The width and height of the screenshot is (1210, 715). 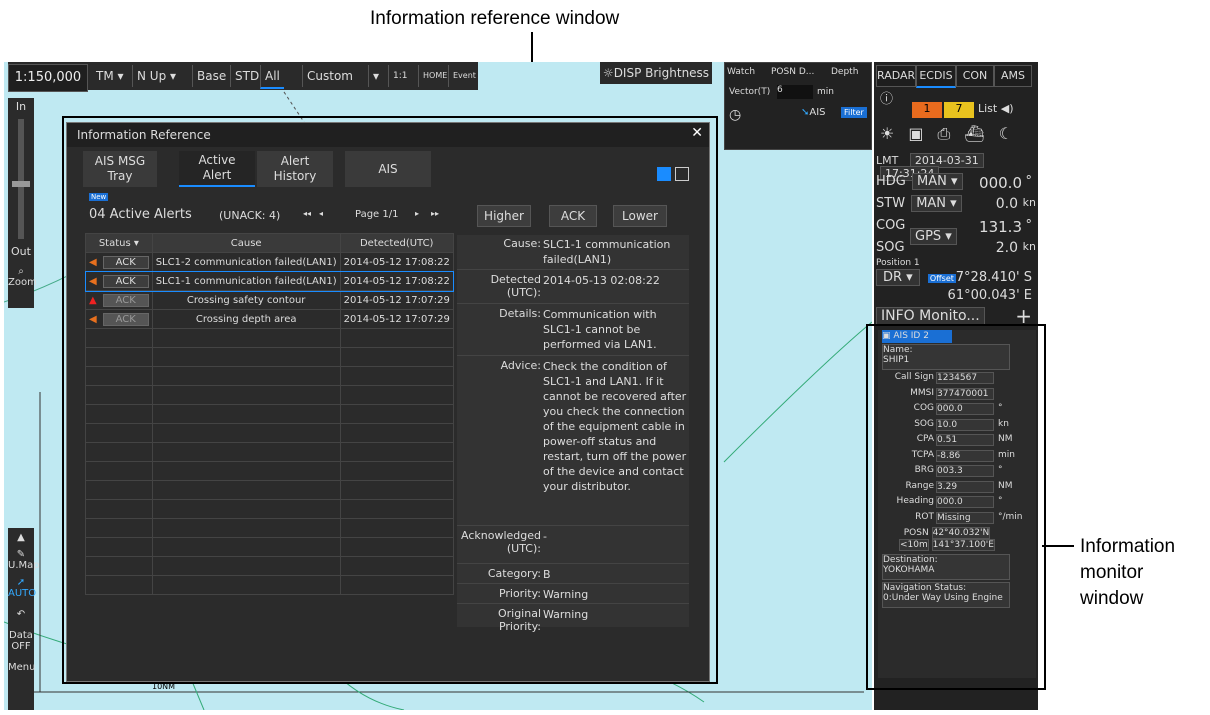 I want to click on std-button: STD, so click(x=246, y=76).